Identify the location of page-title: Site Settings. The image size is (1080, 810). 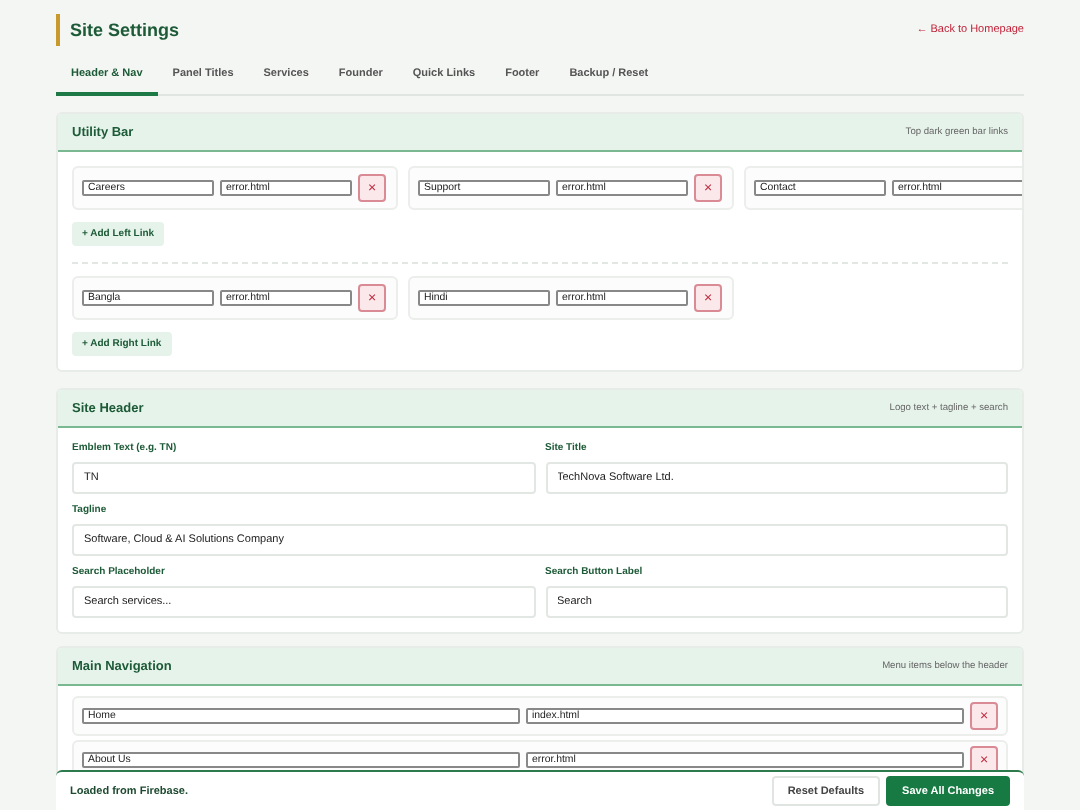
(118, 30).